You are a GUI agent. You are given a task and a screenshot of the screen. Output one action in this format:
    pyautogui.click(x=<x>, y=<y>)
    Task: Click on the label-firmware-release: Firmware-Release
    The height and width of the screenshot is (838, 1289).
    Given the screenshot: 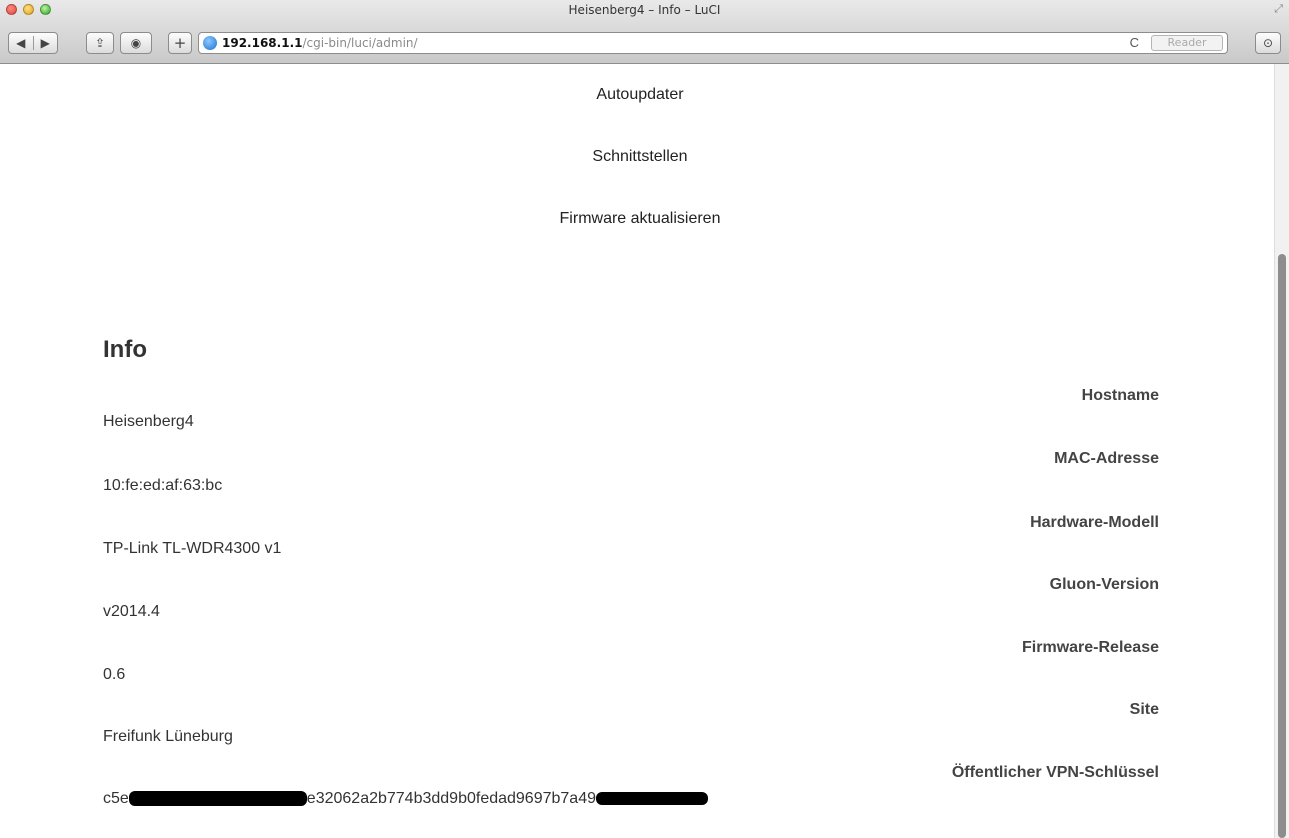 What is the action you would take?
    pyautogui.click(x=1090, y=647)
    